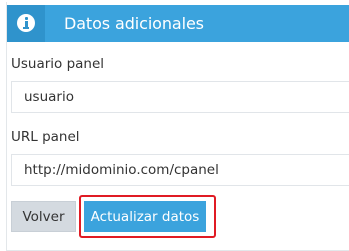 The height and width of the screenshot is (251, 349). I want to click on update-data-button: Actualizar datos, so click(145, 216).